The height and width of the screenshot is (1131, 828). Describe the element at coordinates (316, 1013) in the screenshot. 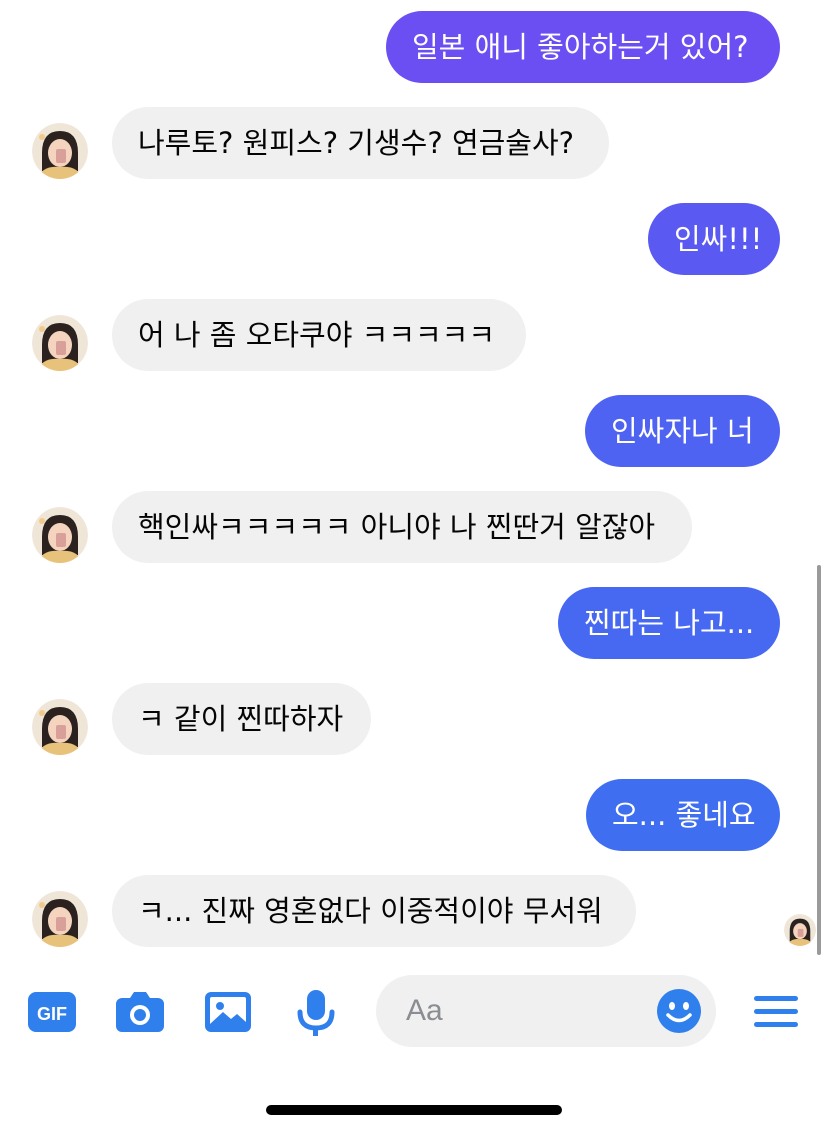

I see `microphone-icon` at that location.